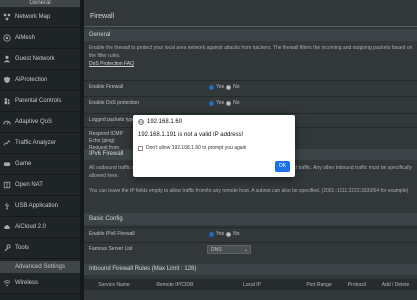  Describe the element at coordinates (140, 148) in the screenshot. I see `dialog-suppress-checkbox` at that location.